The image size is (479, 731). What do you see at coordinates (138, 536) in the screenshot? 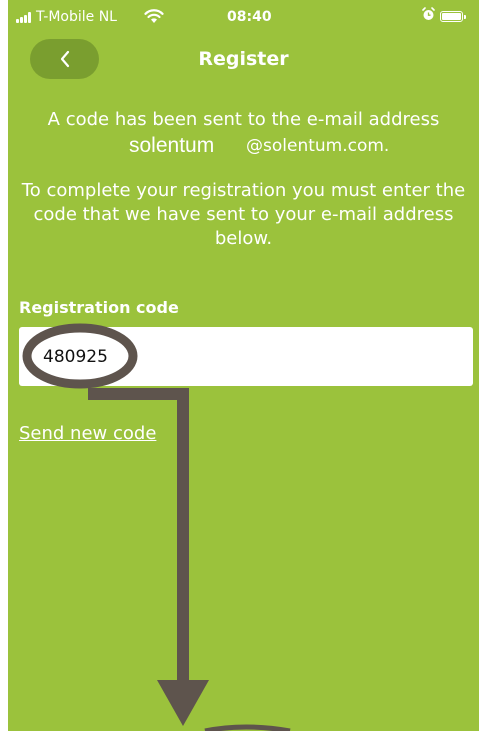
I see `annotation-arrow-line` at bounding box center [138, 536].